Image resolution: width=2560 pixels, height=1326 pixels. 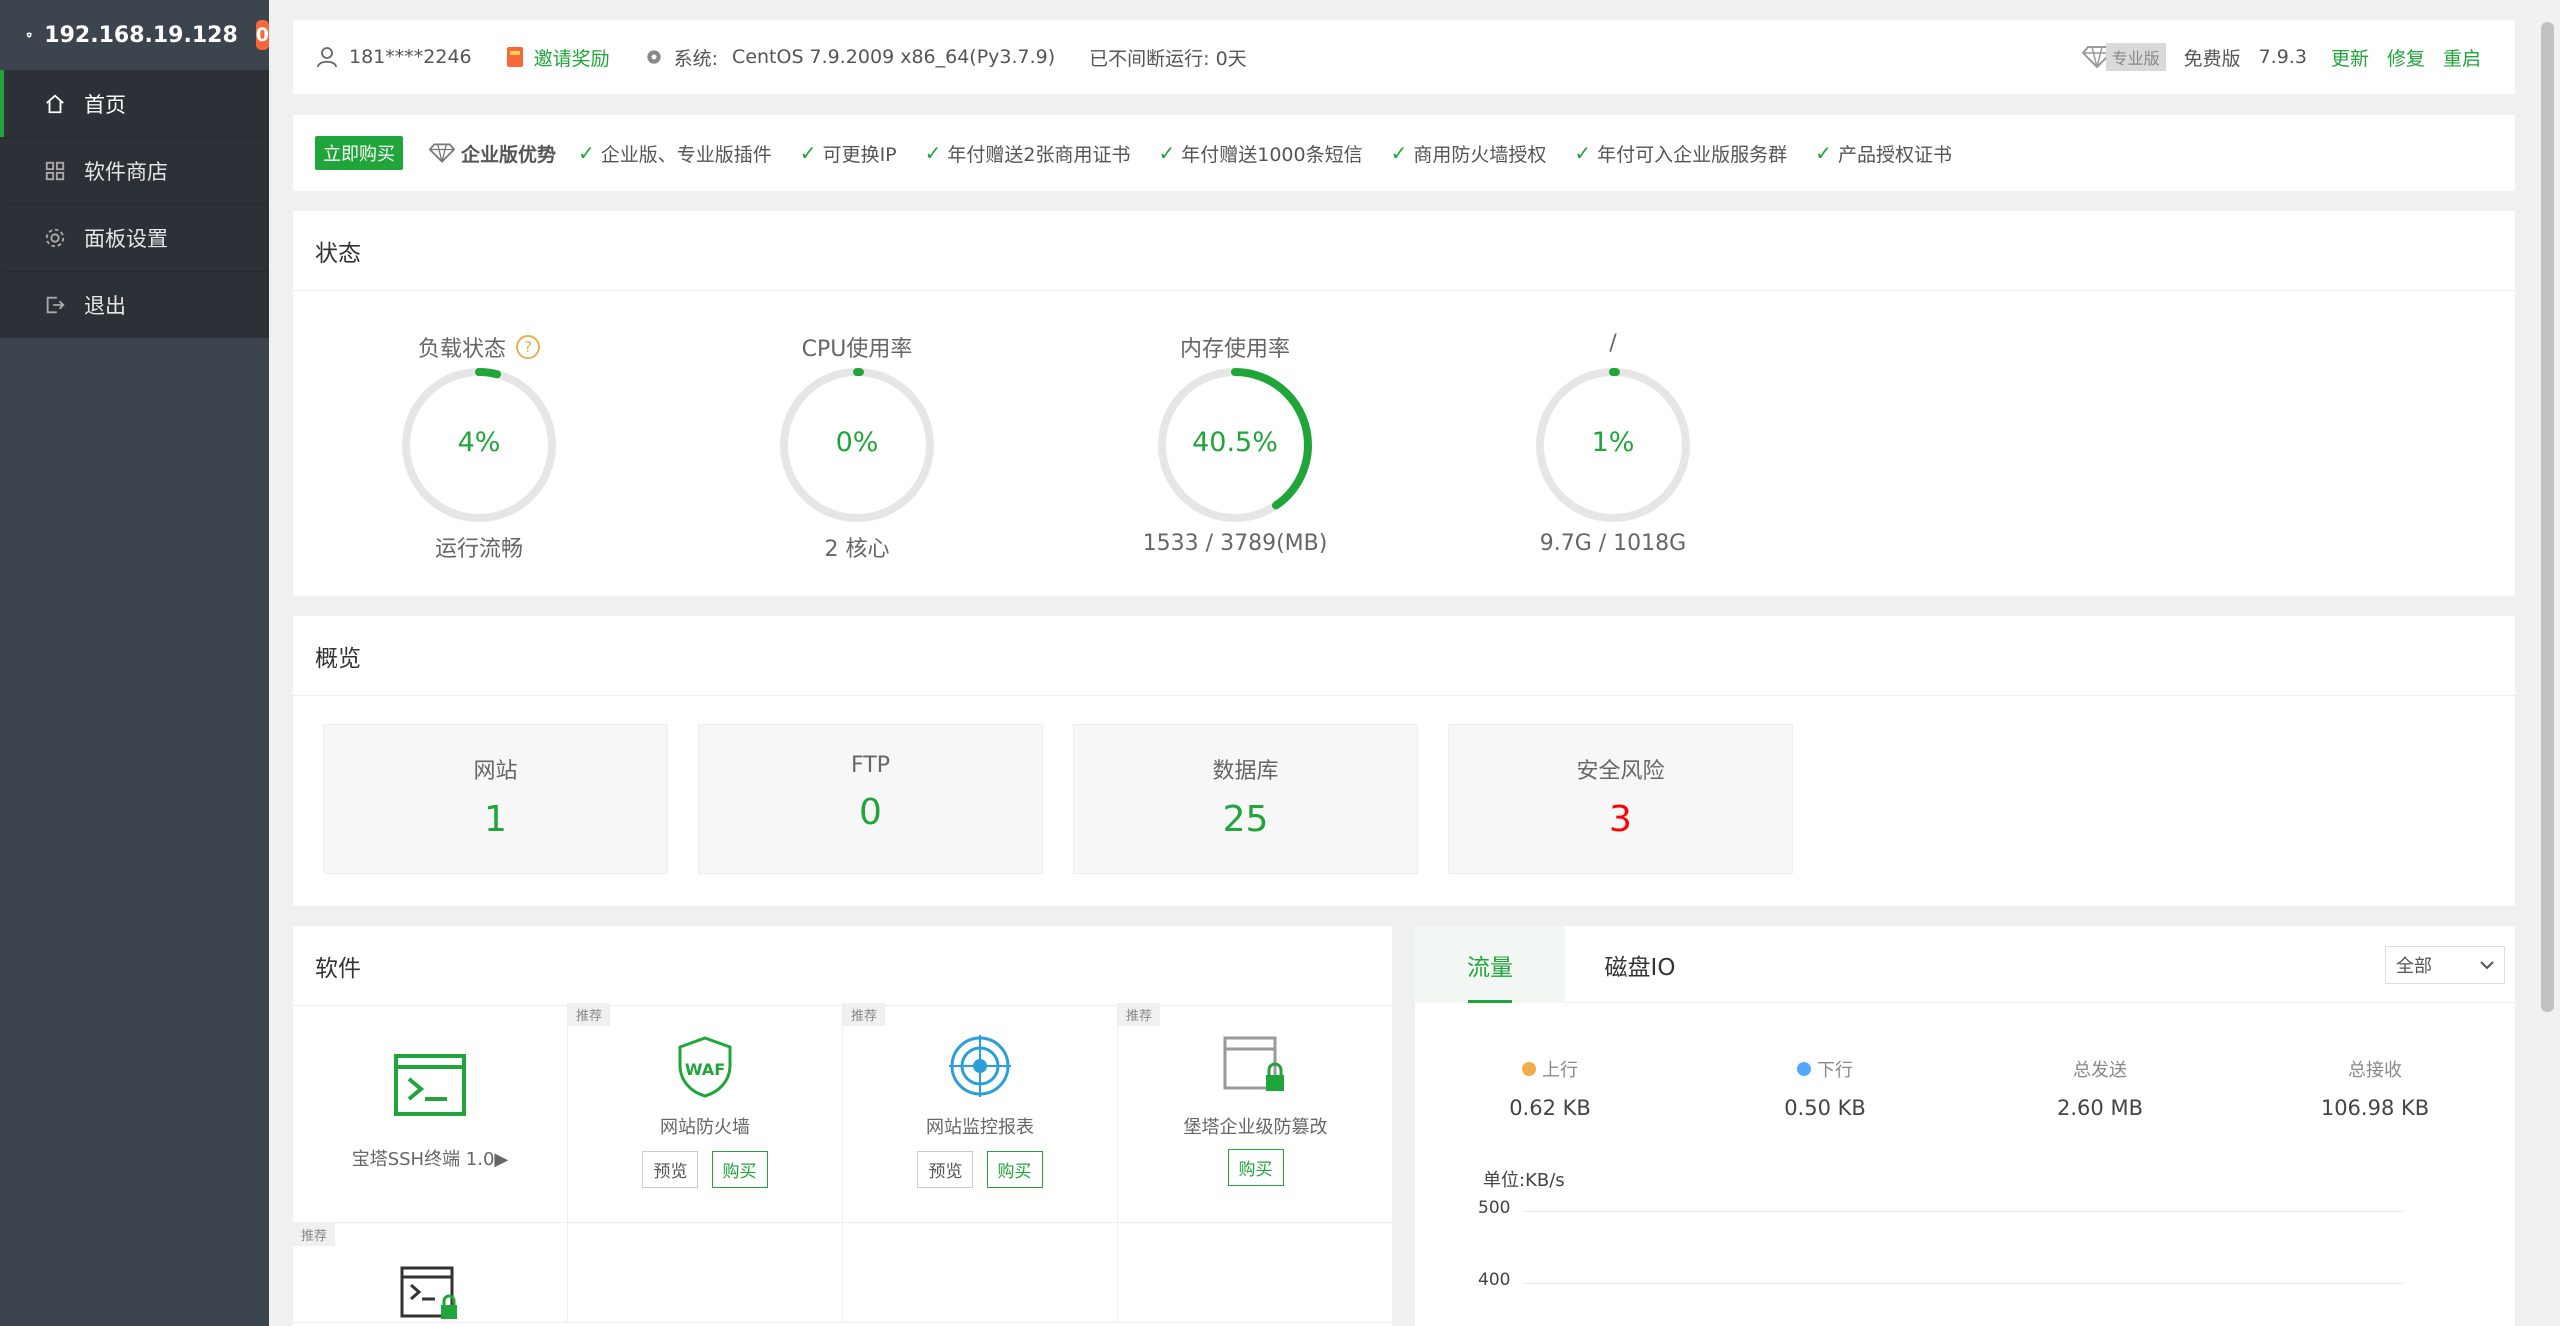 What do you see at coordinates (1490, 964) in the screenshot?
I see `tab-traffic: 流量` at bounding box center [1490, 964].